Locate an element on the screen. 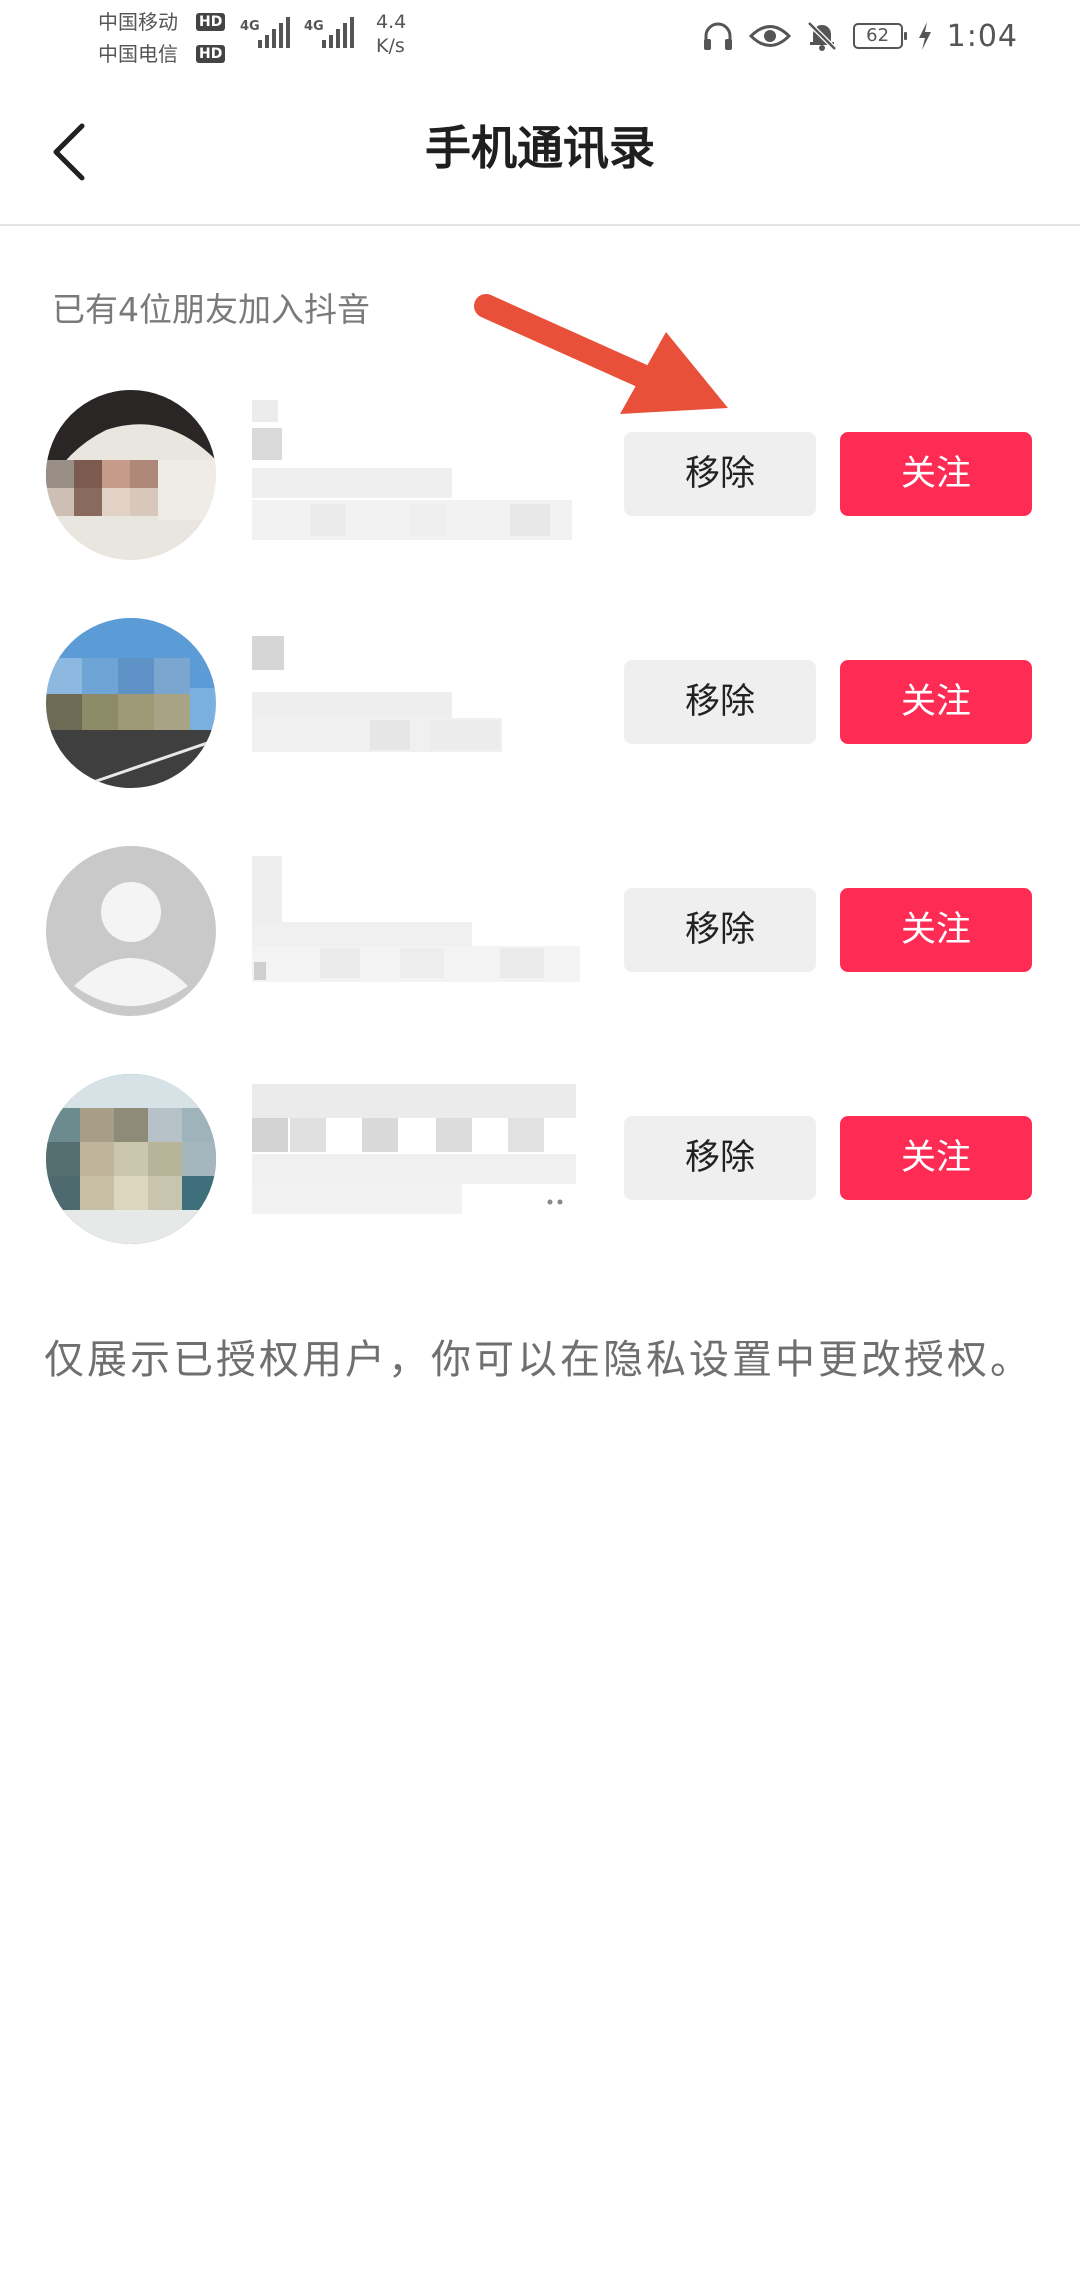 The width and height of the screenshot is (1080, 2280). eye-icon is located at coordinates (769, 36).